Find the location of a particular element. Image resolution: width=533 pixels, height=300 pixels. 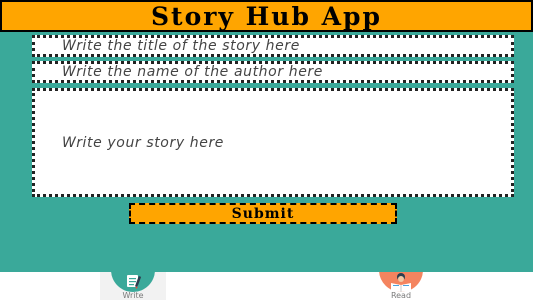

author-name-placeholder: Write the name of the author here is located at coordinates (192, 72).